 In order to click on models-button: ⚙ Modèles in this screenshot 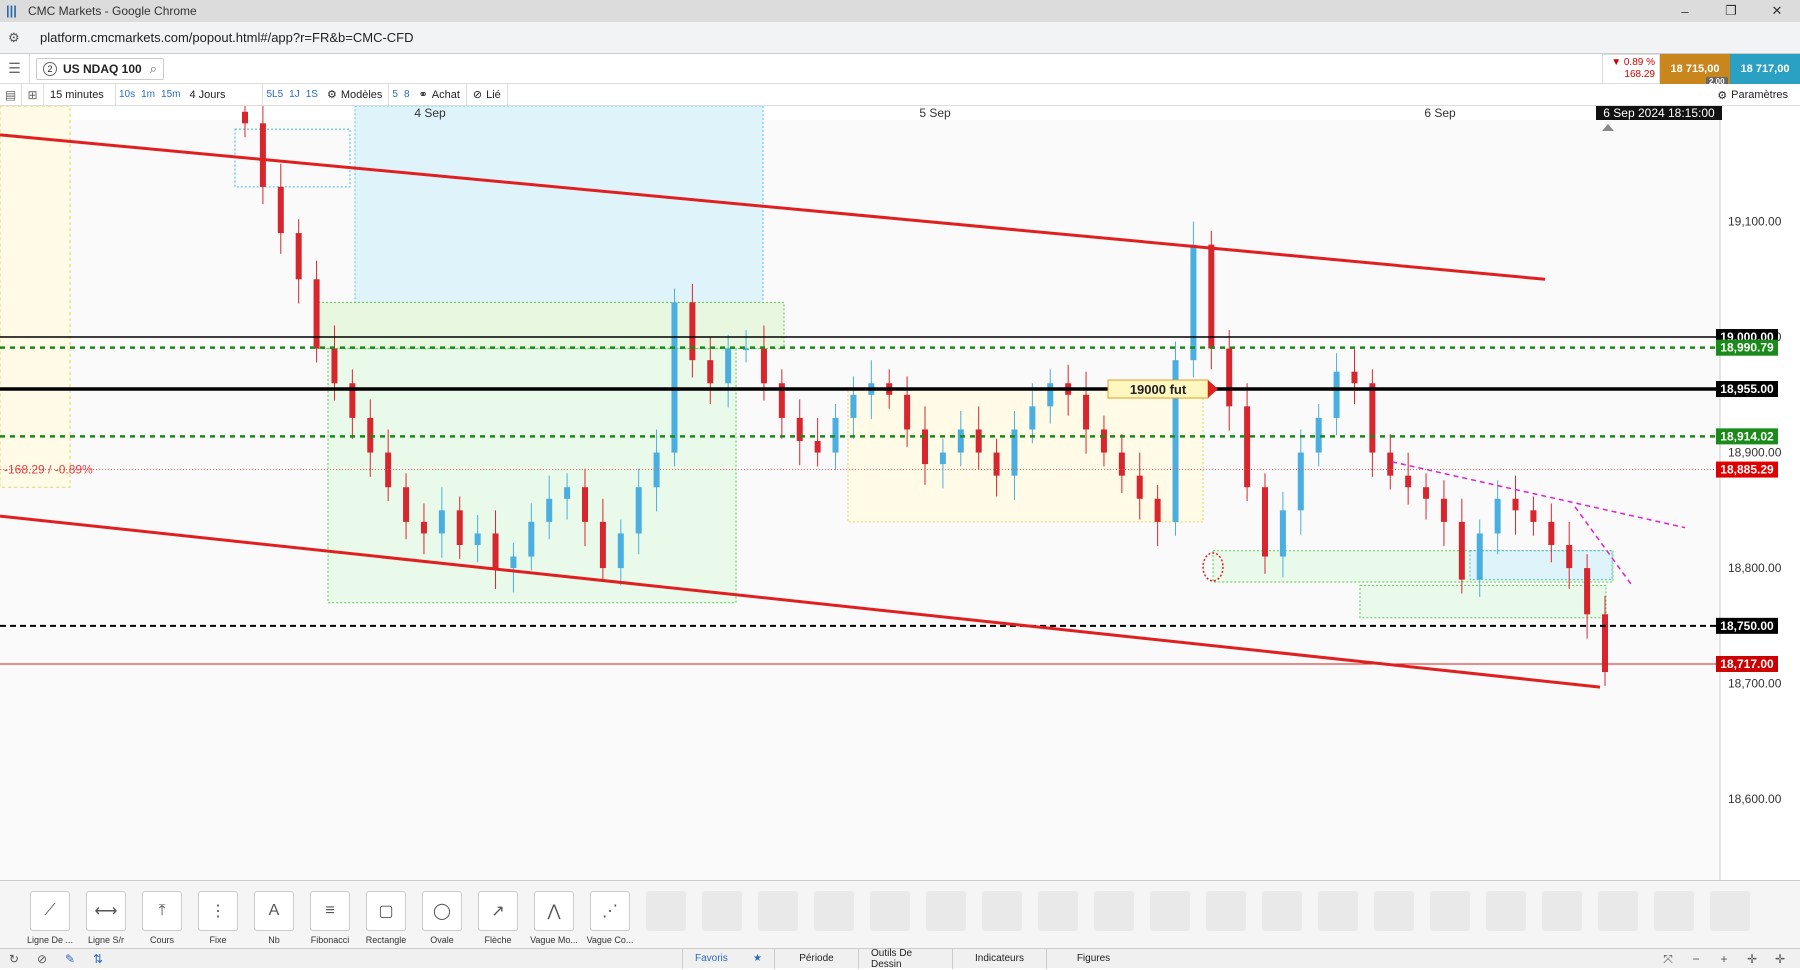, I will do `click(355, 94)`.